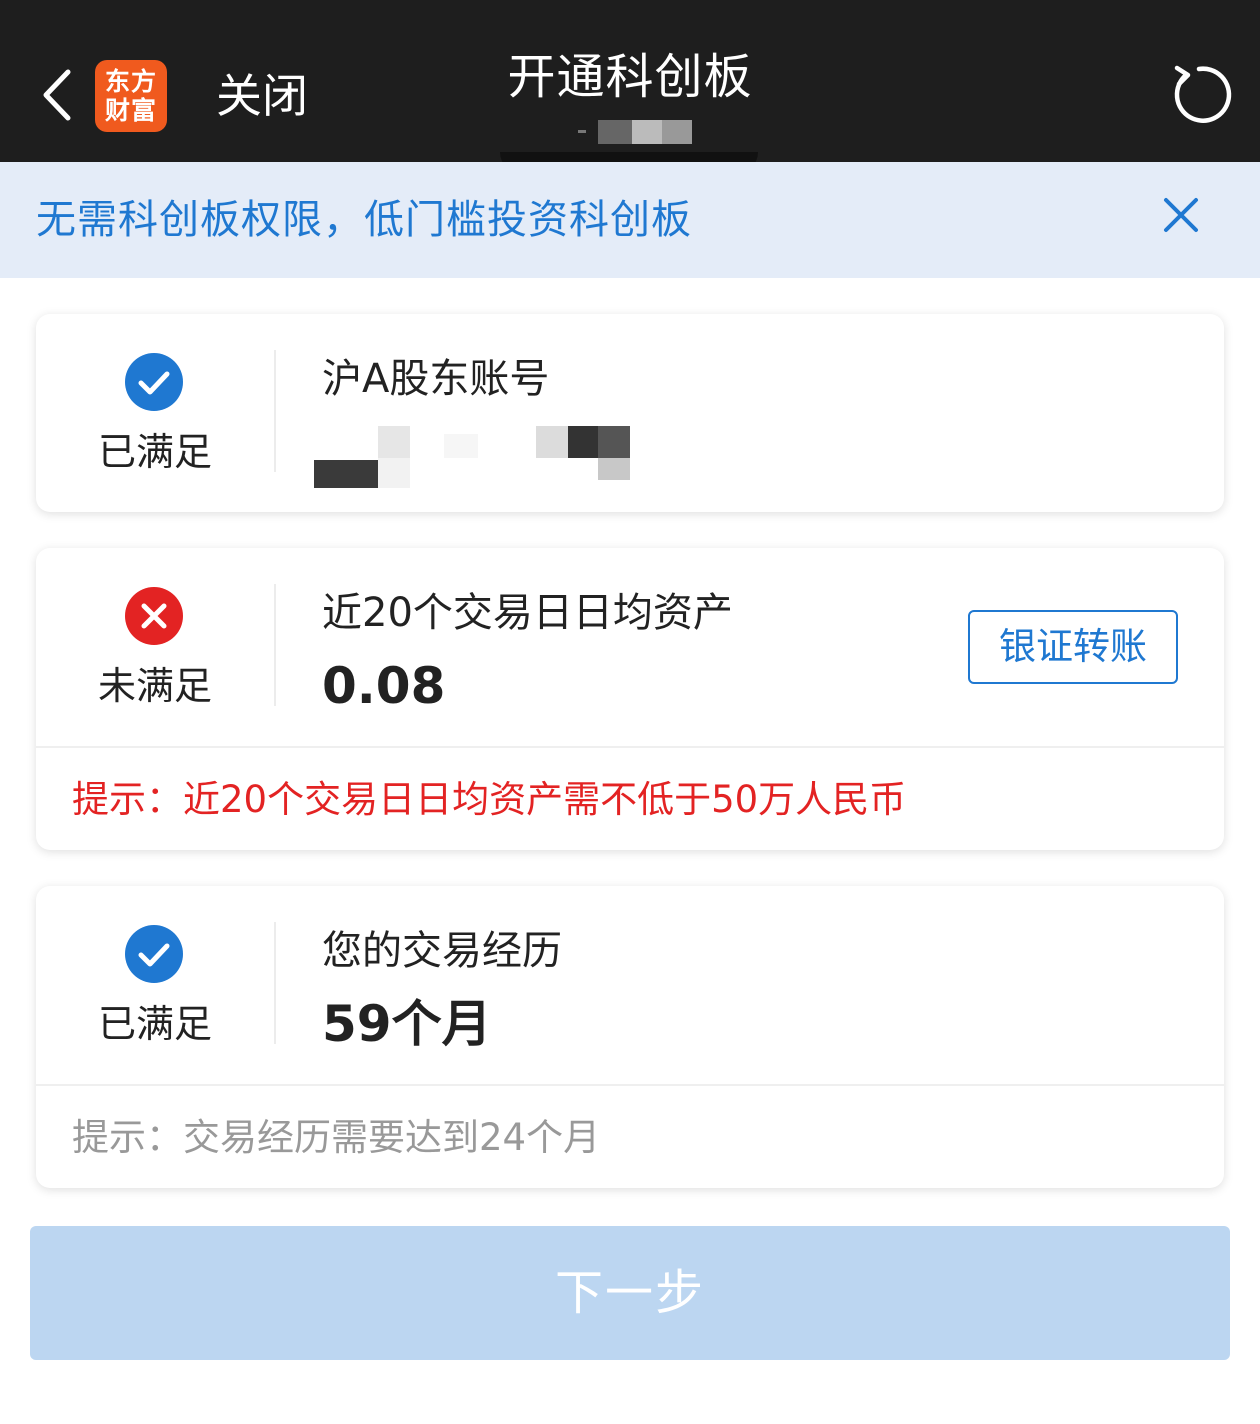 Image resolution: width=1260 pixels, height=1424 pixels. I want to click on masked-account-number, so click(474, 457).